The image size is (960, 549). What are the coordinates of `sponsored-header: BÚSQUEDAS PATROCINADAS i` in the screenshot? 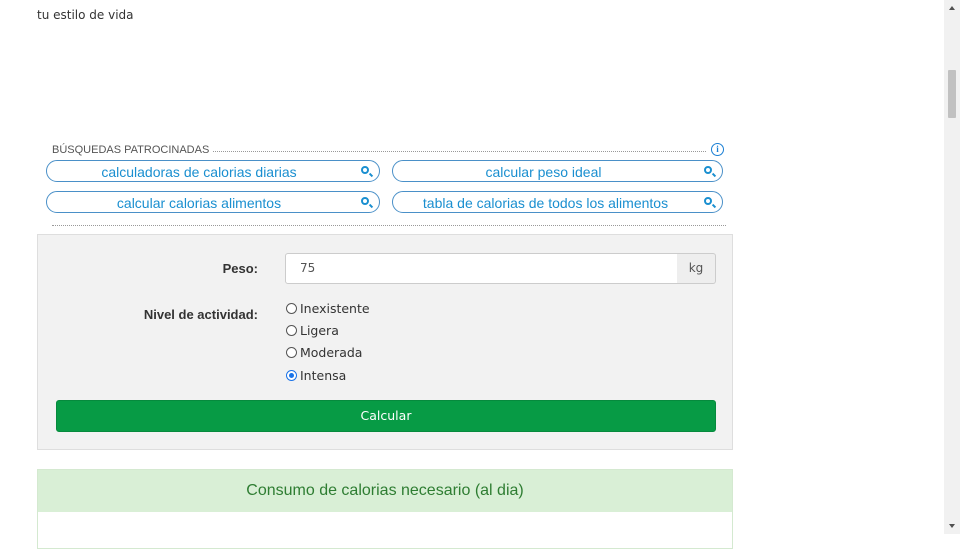 It's located at (389, 150).